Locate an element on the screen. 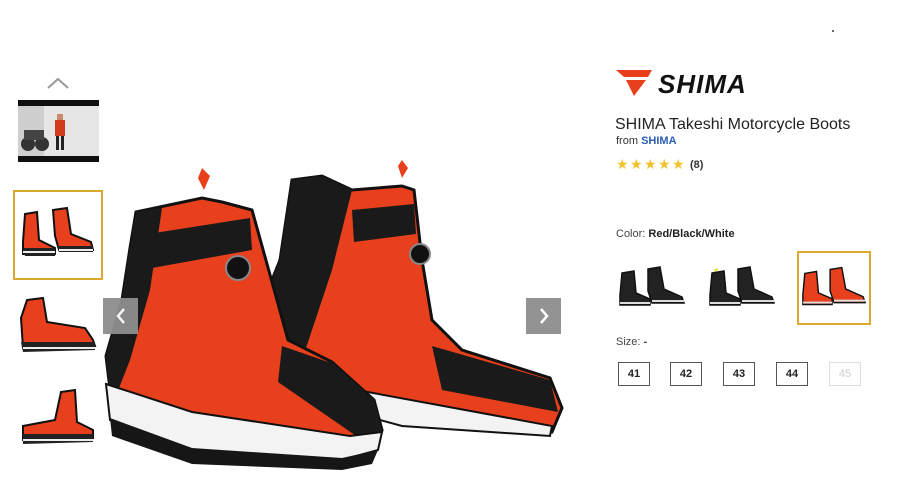 The height and width of the screenshot is (504, 919). size-label: Size: - is located at coordinates (631, 342).